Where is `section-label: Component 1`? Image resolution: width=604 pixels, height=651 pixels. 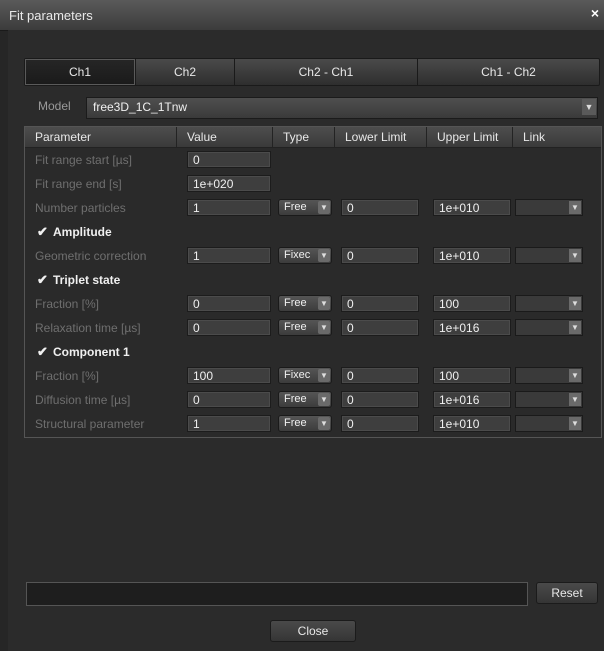 section-label: Component 1 is located at coordinates (91, 352).